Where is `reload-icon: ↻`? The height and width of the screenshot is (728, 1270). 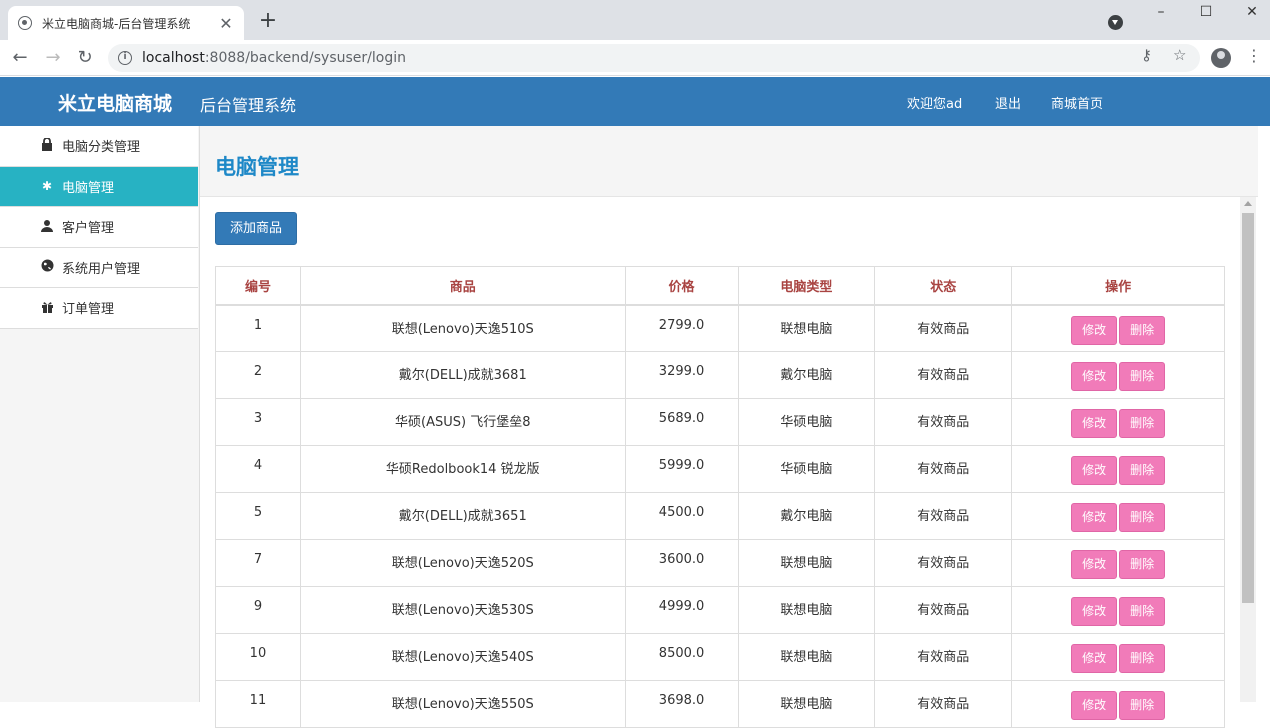
reload-icon: ↻ is located at coordinates (85, 58).